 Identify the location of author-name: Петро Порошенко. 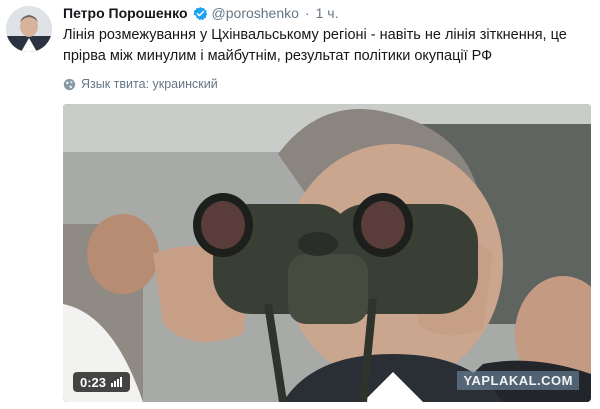
(125, 13).